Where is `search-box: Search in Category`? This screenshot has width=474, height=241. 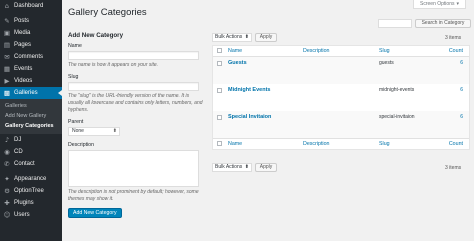
search-box: Search in Category is located at coordinates (424, 23).